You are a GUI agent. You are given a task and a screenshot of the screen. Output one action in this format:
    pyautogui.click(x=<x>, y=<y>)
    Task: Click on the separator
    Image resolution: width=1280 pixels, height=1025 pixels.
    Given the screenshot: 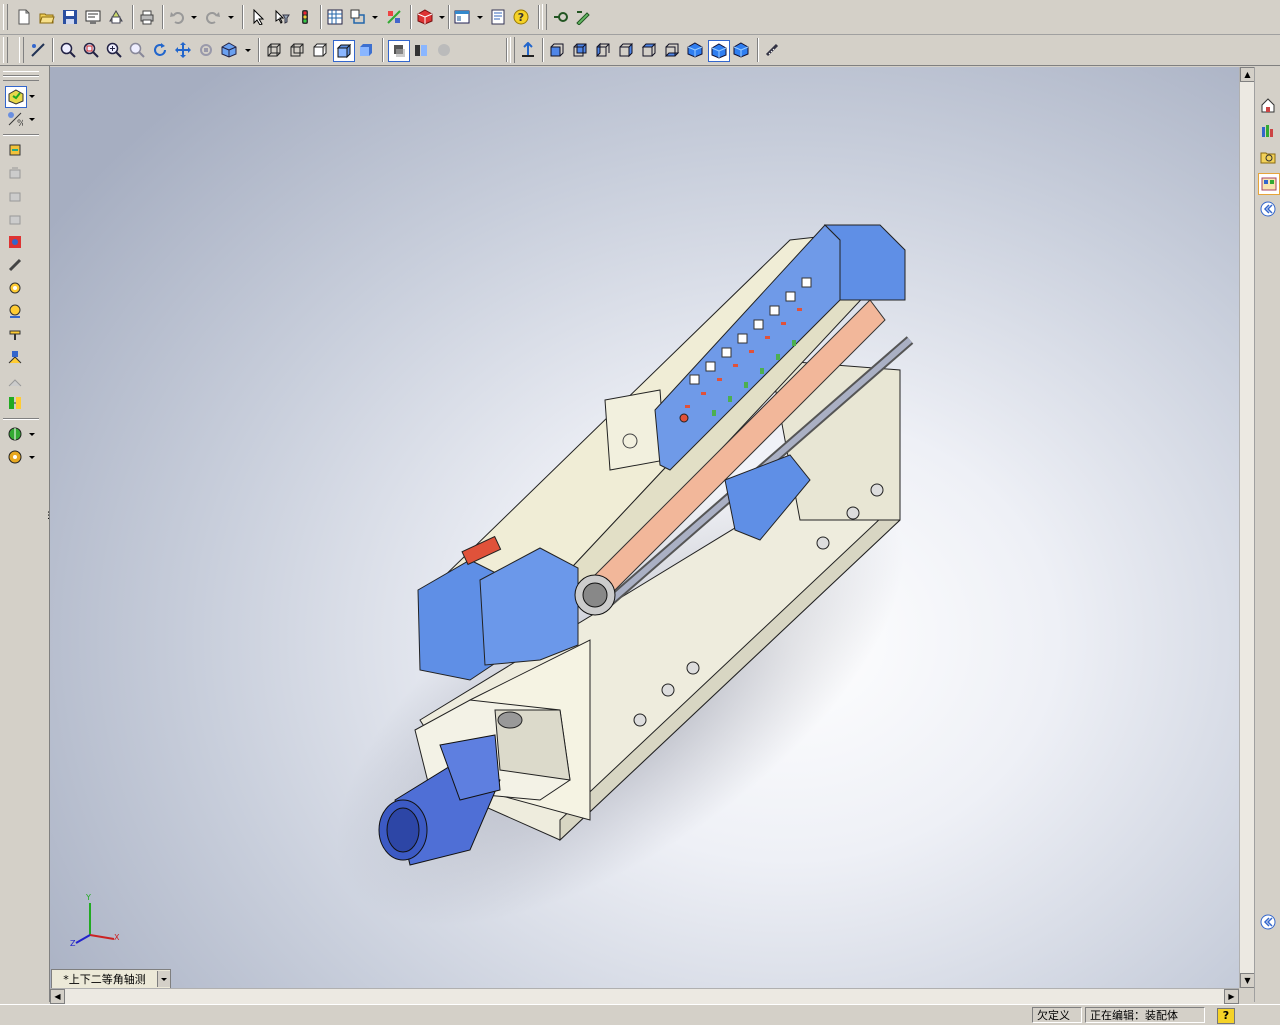 What is the action you would take?
    pyautogui.click(x=53, y=50)
    